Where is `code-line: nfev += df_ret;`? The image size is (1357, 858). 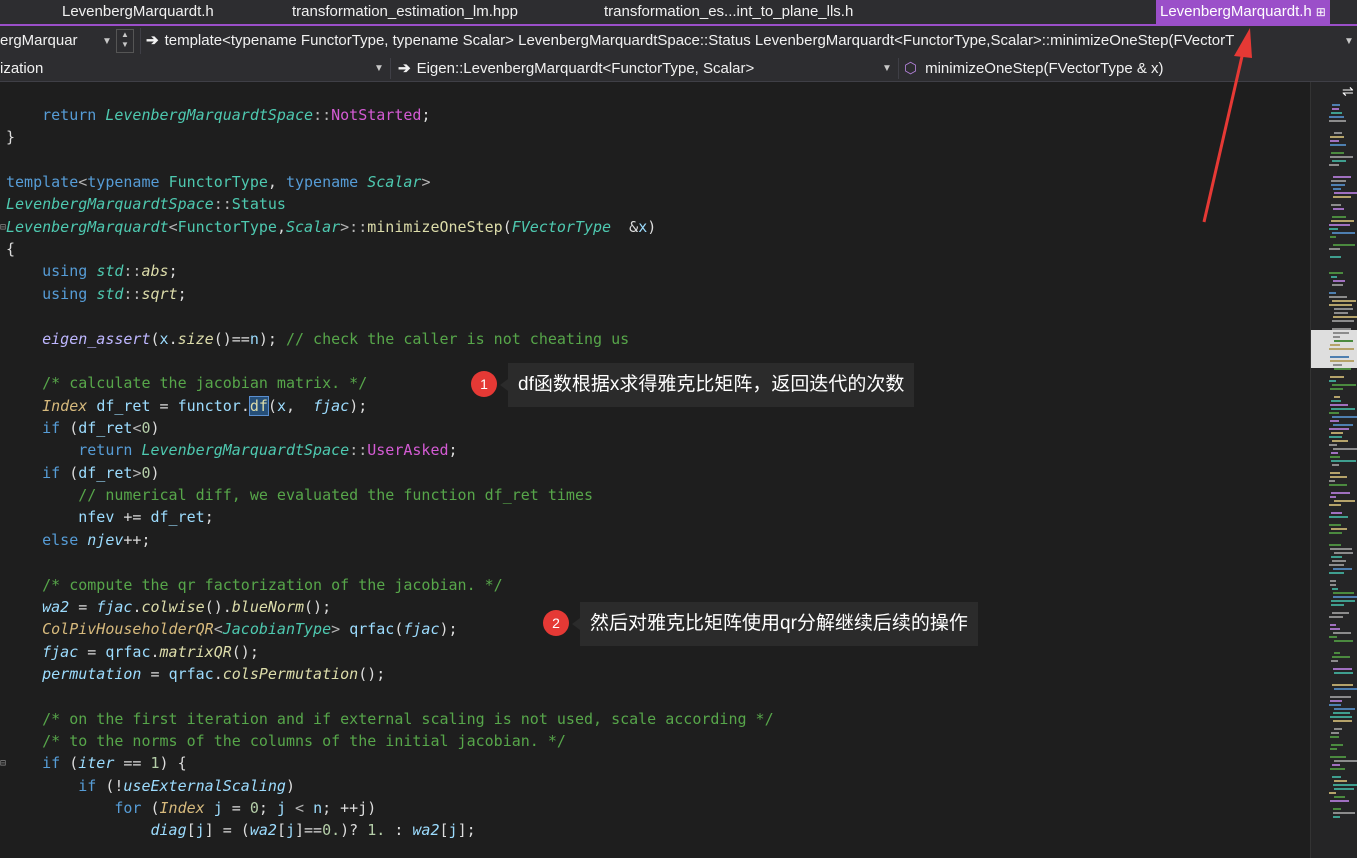
code-line: nfev += df_ret; is located at coordinates (146, 517).